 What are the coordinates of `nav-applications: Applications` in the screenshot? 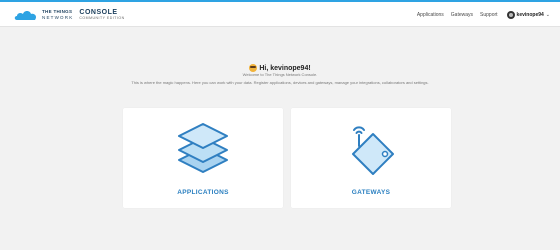 It's located at (430, 15).